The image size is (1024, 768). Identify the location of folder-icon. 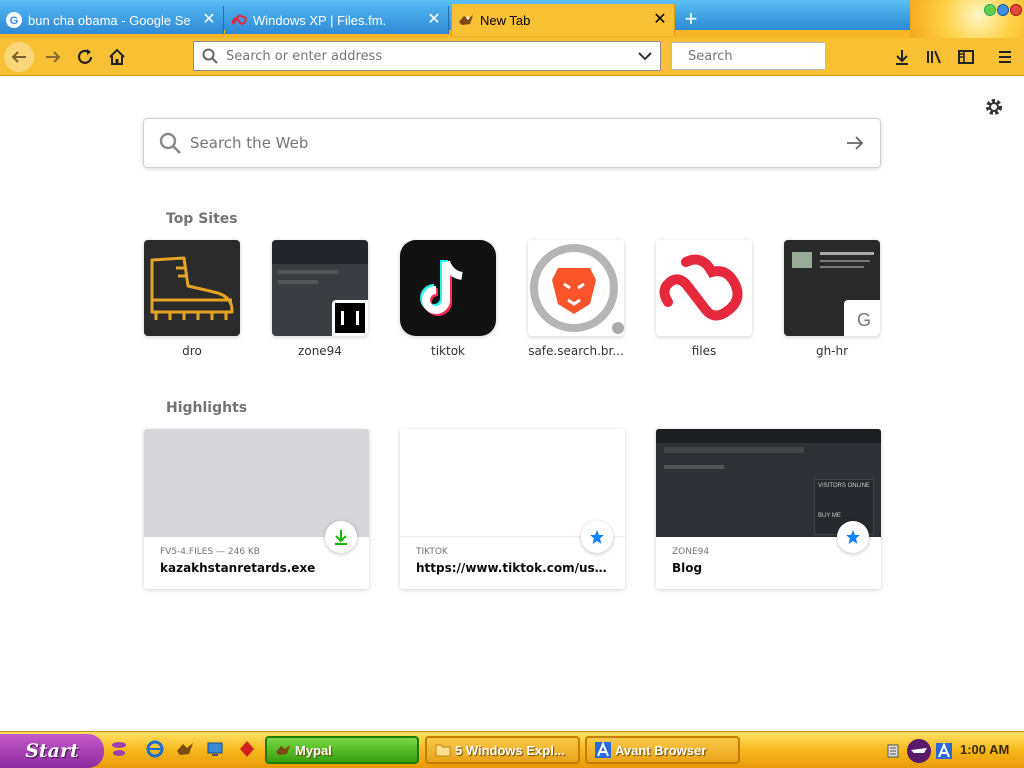
(443, 750).